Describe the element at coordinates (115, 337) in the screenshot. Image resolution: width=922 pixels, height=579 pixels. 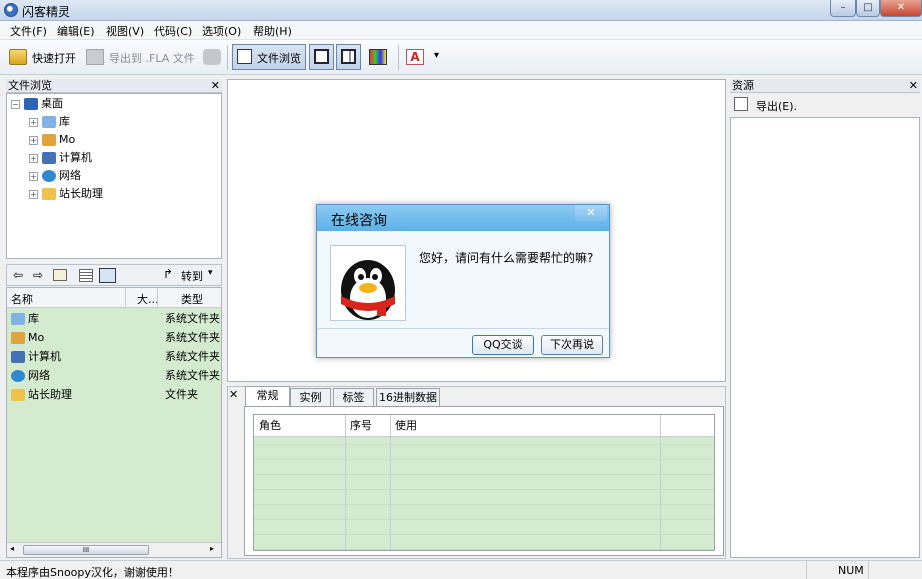
I see `list-item: Mo 系统文件夹` at that location.